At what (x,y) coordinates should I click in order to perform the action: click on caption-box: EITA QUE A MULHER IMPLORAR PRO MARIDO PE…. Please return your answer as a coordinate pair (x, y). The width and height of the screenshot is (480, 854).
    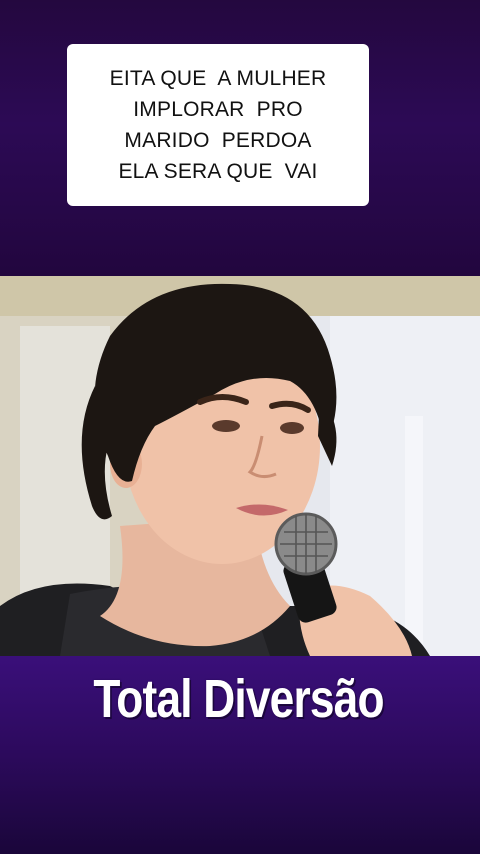
    Looking at the image, I should click on (218, 125).